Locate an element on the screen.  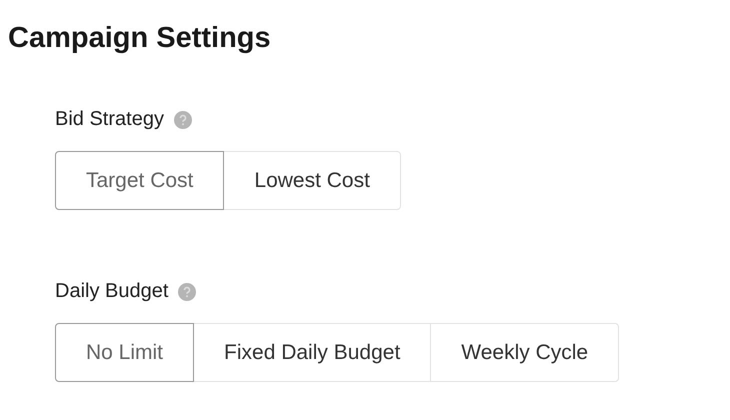
page-title: Campaign Settings is located at coordinates (140, 38).